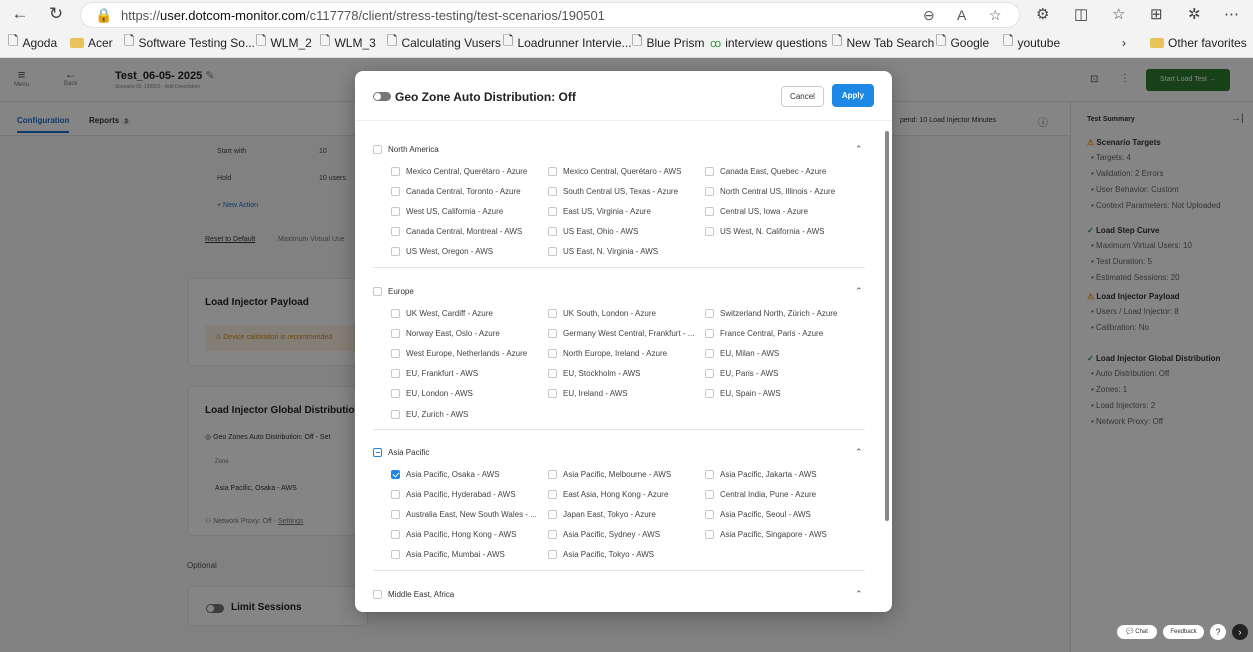  Describe the element at coordinates (432, 394) in the screenshot. I see `zone-option: EU, London - AWS` at that location.